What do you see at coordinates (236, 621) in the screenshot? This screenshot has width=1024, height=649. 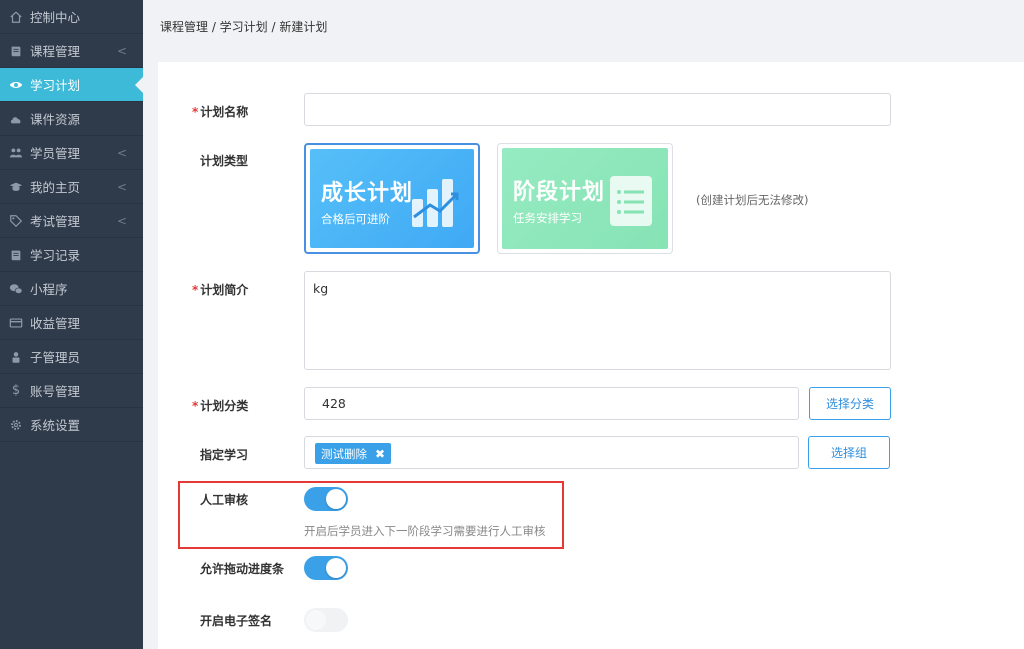 I see `e-signature-label: 开启电子签名` at bounding box center [236, 621].